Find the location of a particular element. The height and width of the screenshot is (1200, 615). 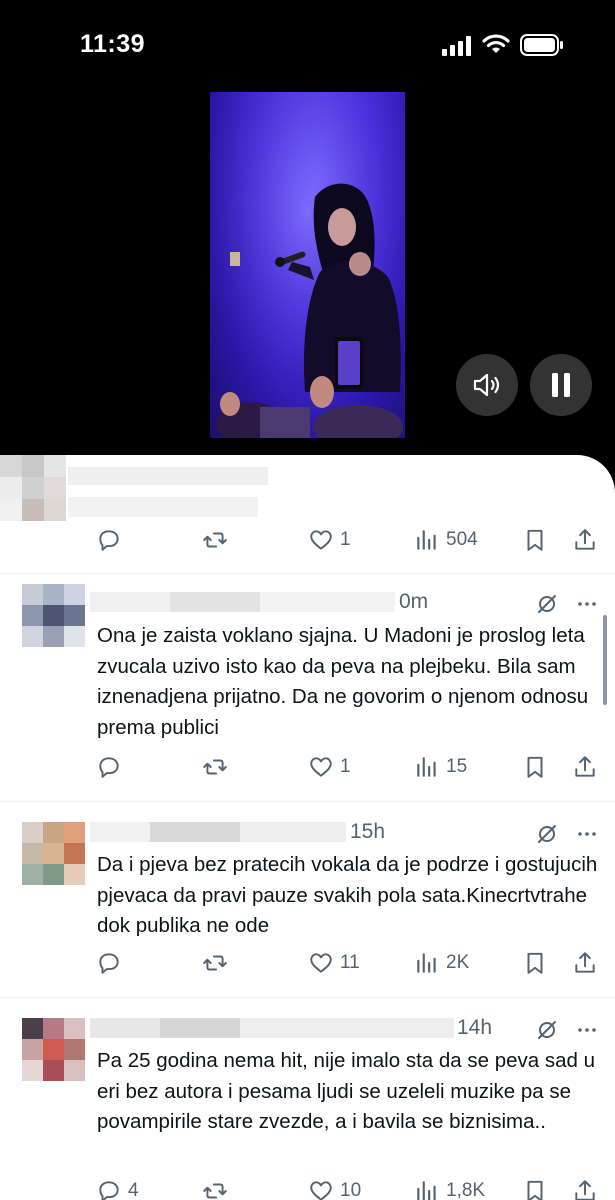

tweet-time: 15h is located at coordinates (368, 831).